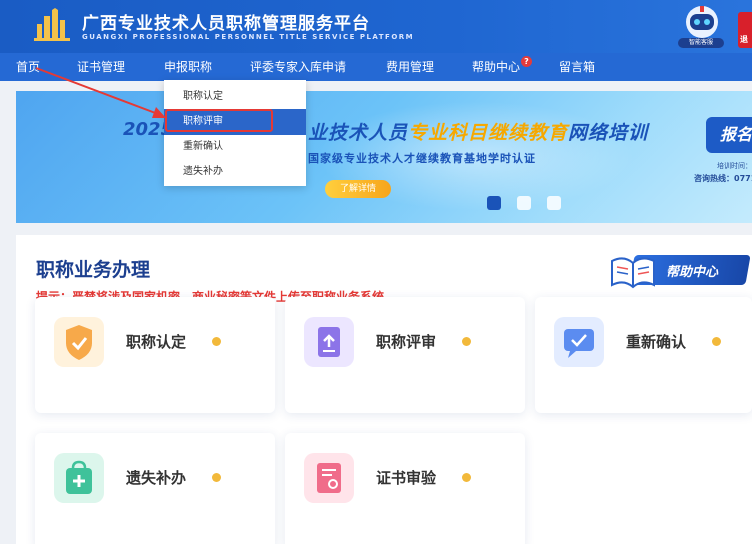  Describe the element at coordinates (226, 24) in the screenshot. I see `site-title: 广西专业技术人员职称管理服务平台` at that location.